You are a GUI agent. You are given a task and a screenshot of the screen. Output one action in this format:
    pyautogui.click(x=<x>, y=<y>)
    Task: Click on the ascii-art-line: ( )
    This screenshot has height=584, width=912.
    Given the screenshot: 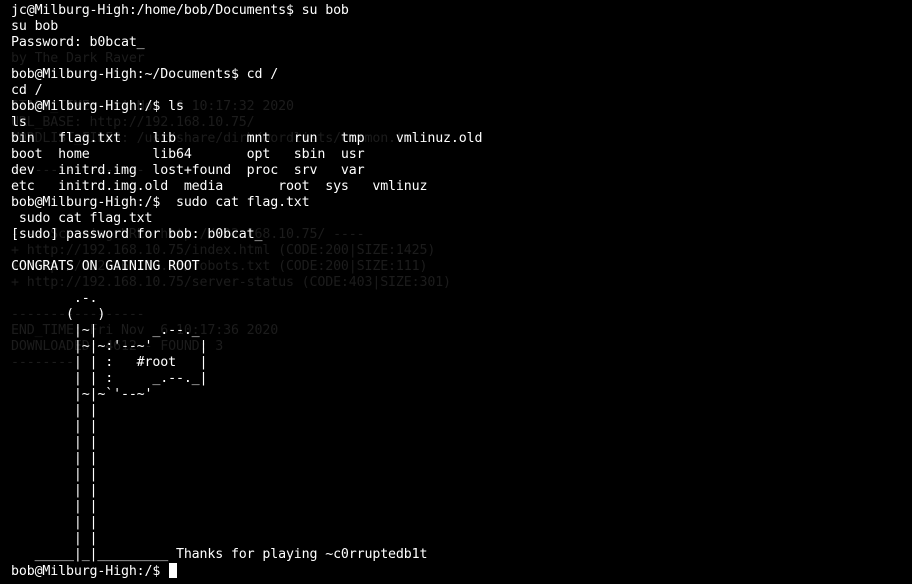 What is the action you would take?
    pyautogui.click(x=58, y=314)
    